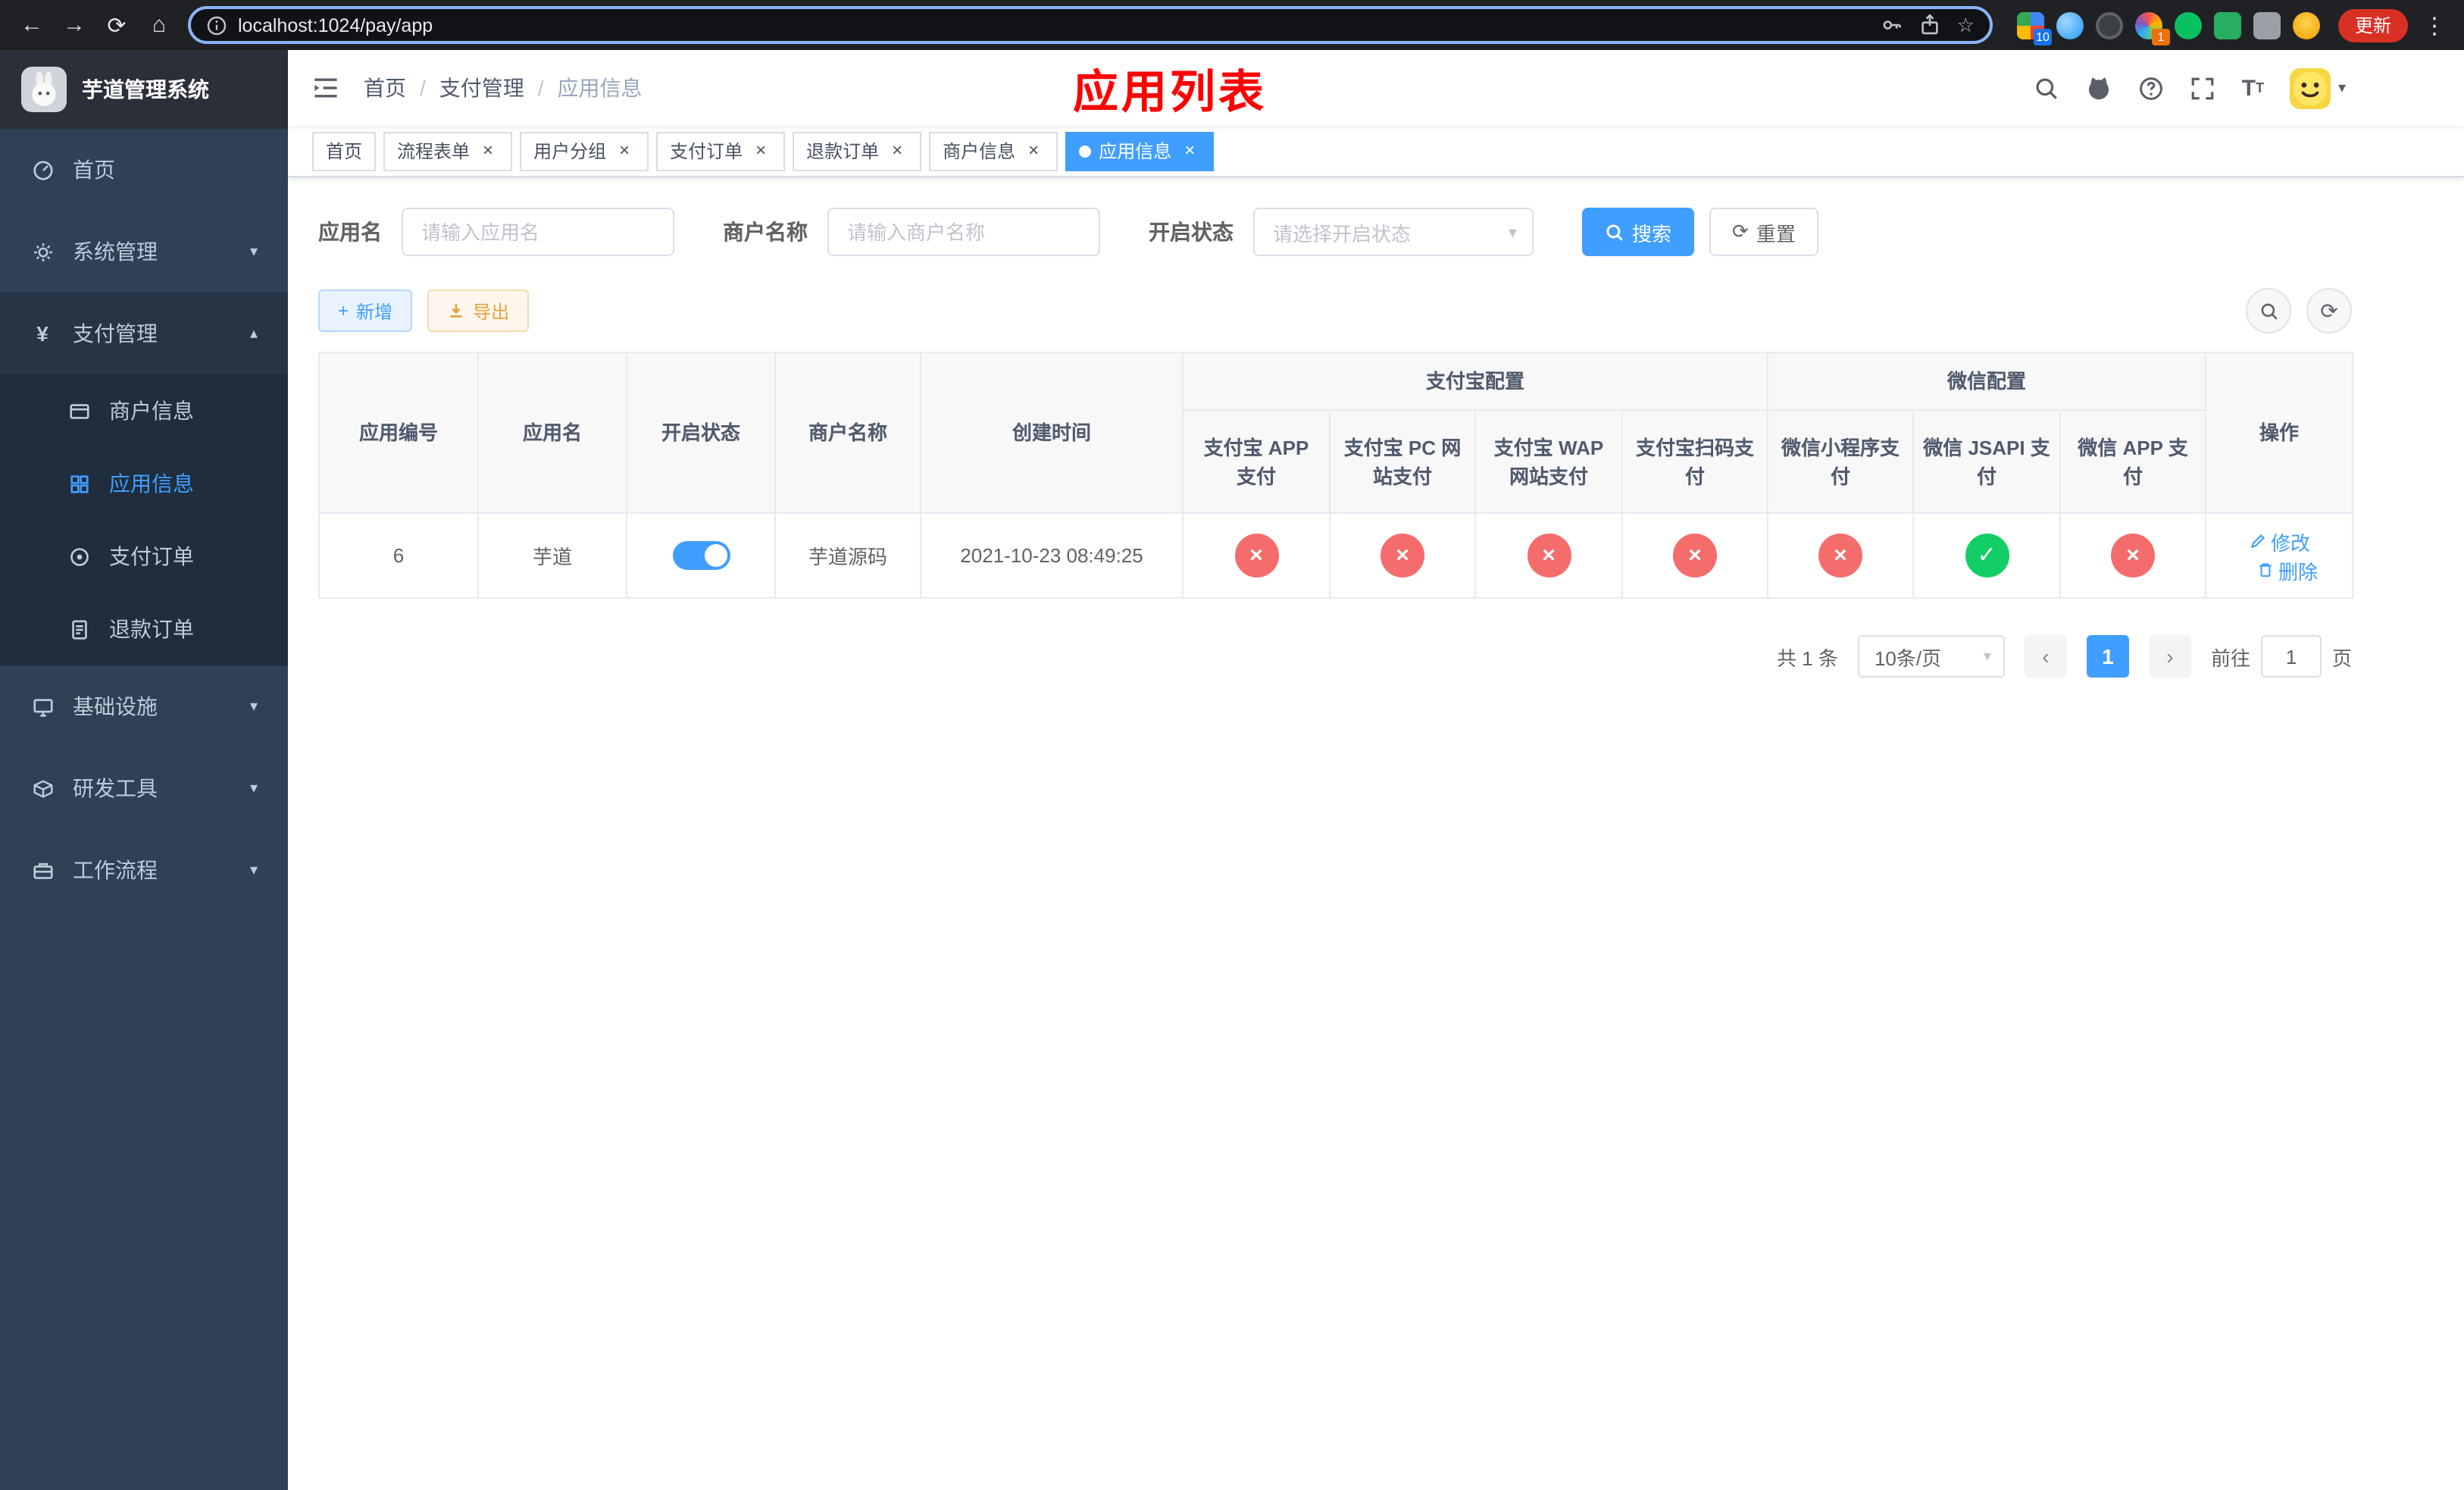 This screenshot has width=2464, height=1490. I want to click on font-size-icon: TT, so click(2253, 88).